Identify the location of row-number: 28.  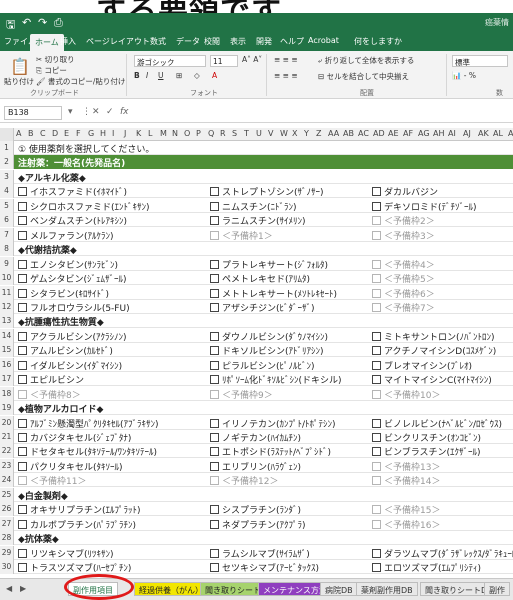
(7, 538).